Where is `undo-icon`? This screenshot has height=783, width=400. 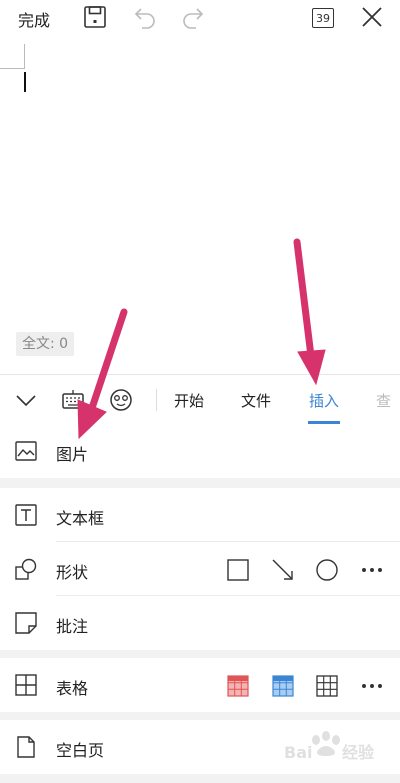 undo-icon is located at coordinates (145, 17).